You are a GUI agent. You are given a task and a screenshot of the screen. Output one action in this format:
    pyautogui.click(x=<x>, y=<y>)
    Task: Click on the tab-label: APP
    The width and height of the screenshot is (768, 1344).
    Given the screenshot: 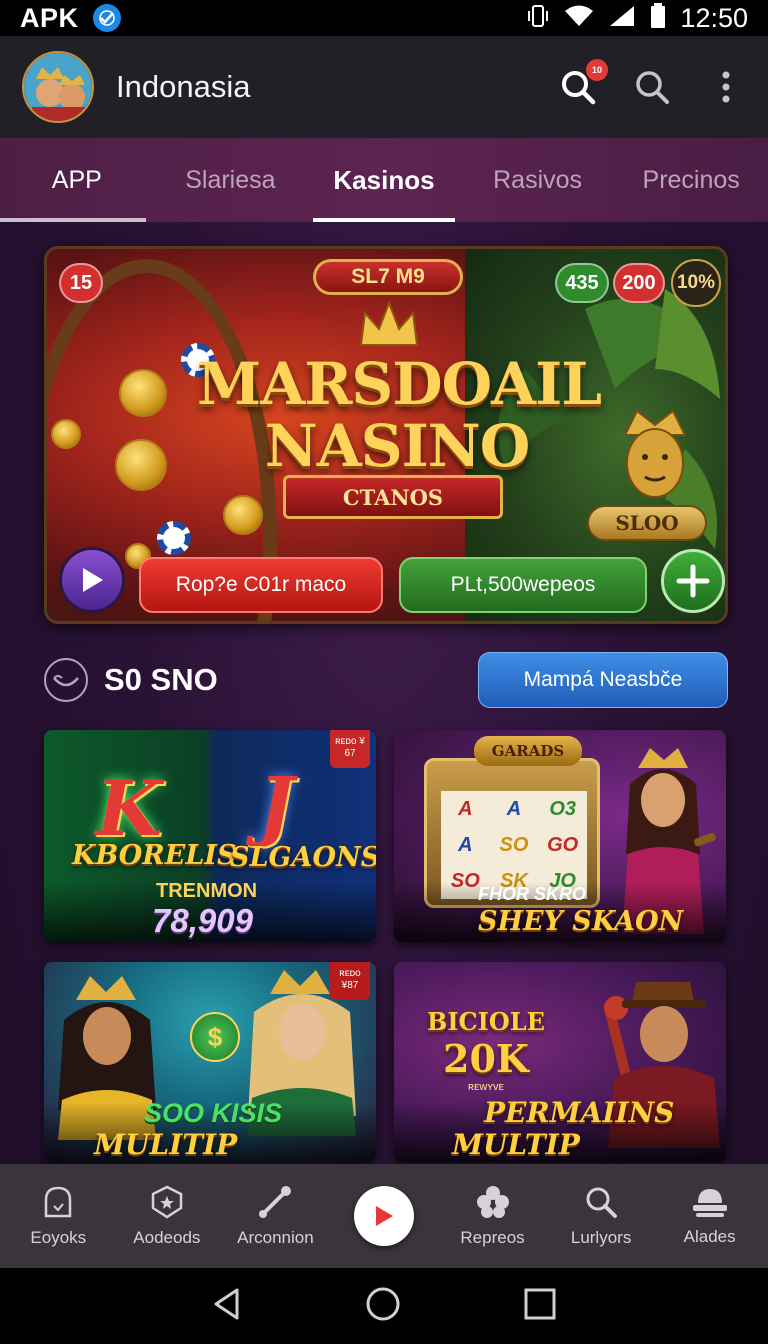 What is the action you would take?
    pyautogui.click(x=76, y=179)
    